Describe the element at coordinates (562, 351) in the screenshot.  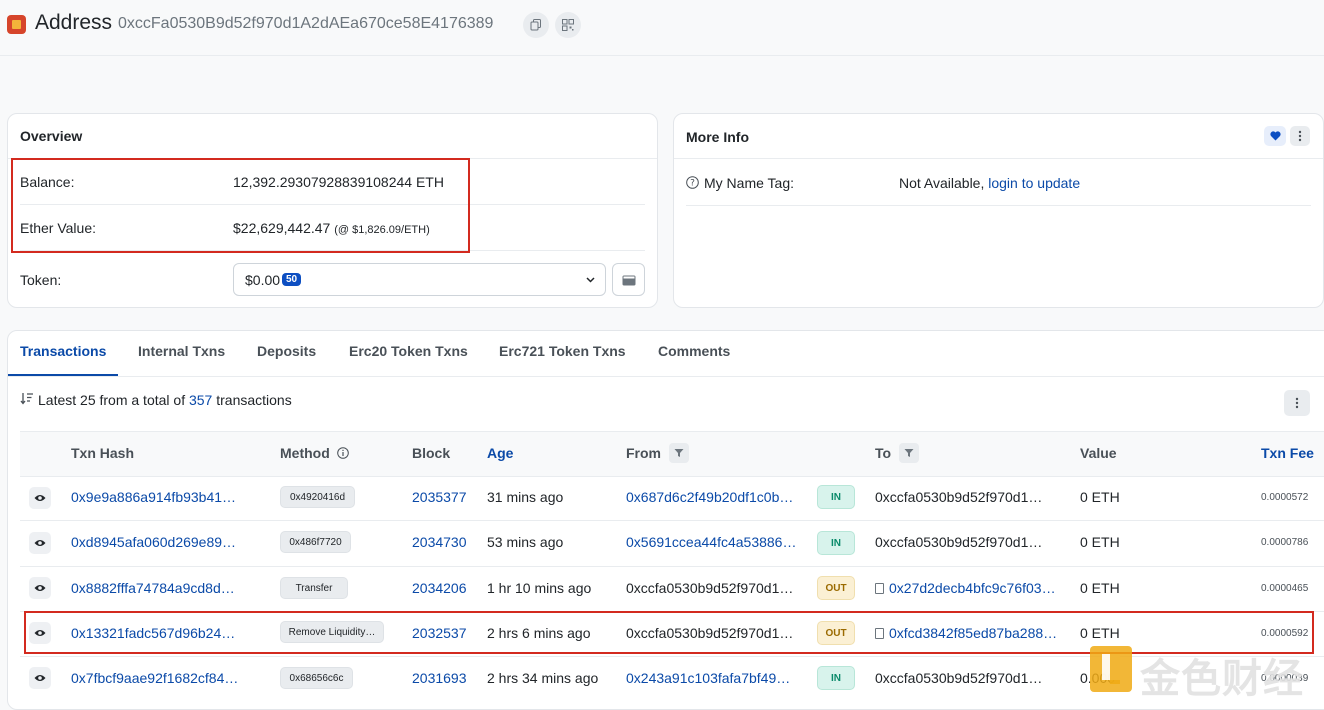
I see `tab-erc721-token-txns: Erc721 Token Txns` at that location.